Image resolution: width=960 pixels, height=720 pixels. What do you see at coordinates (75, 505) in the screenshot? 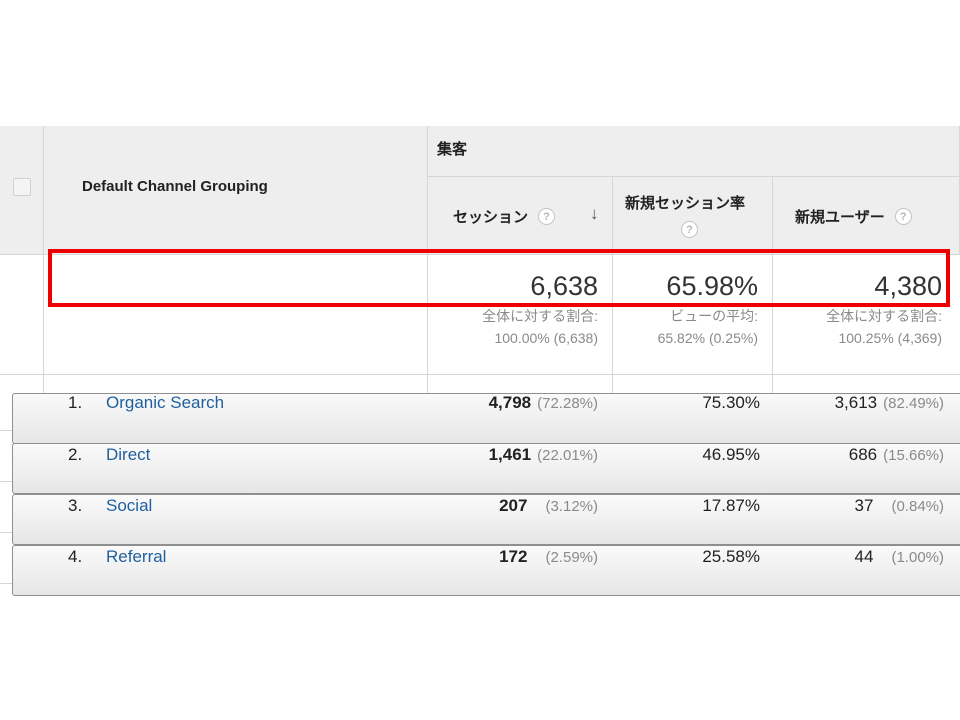
I see `row-index: 3.` at bounding box center [75, 505].